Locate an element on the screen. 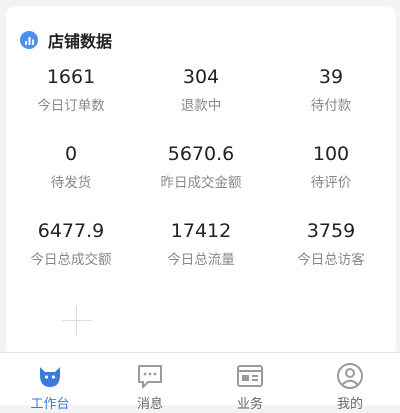 This screenshot has width=400, height=413. tab-profile: 我的 is located at coordinates (350, 382).